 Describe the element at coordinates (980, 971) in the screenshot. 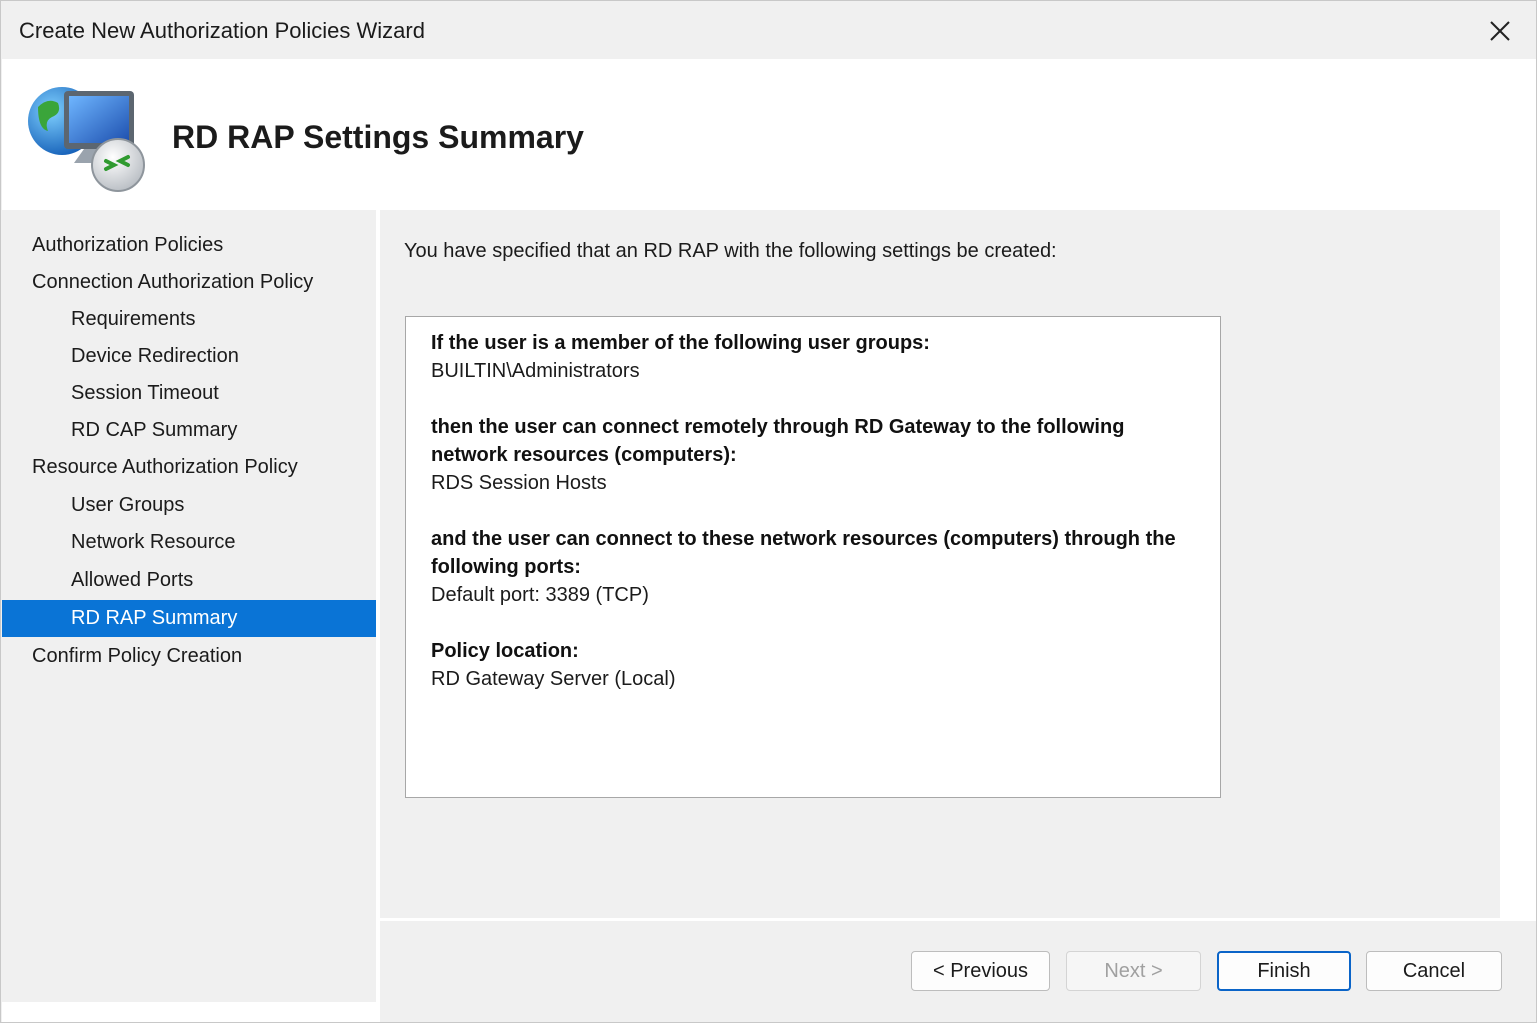

I see `previous-button: < Previous` at that location.